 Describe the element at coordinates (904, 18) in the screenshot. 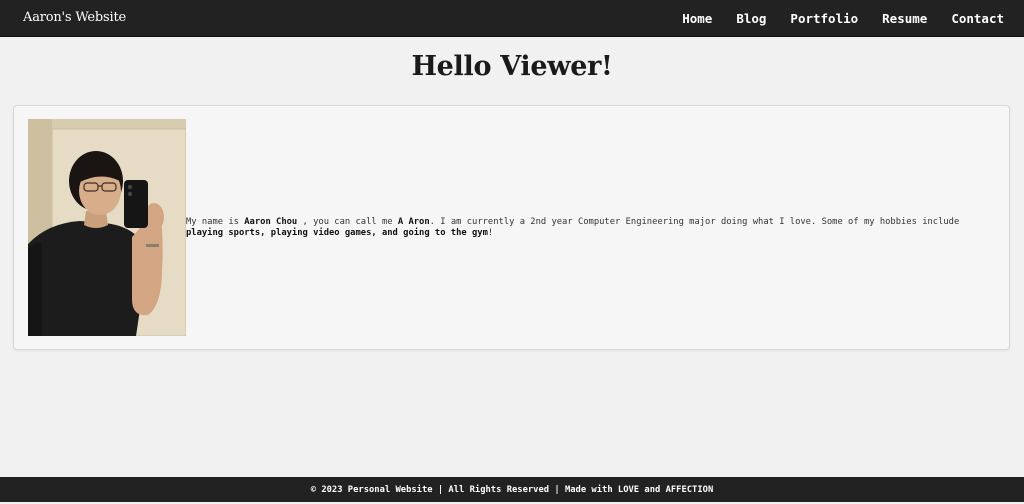

I see `nav-link-resume: Resume` at that location.